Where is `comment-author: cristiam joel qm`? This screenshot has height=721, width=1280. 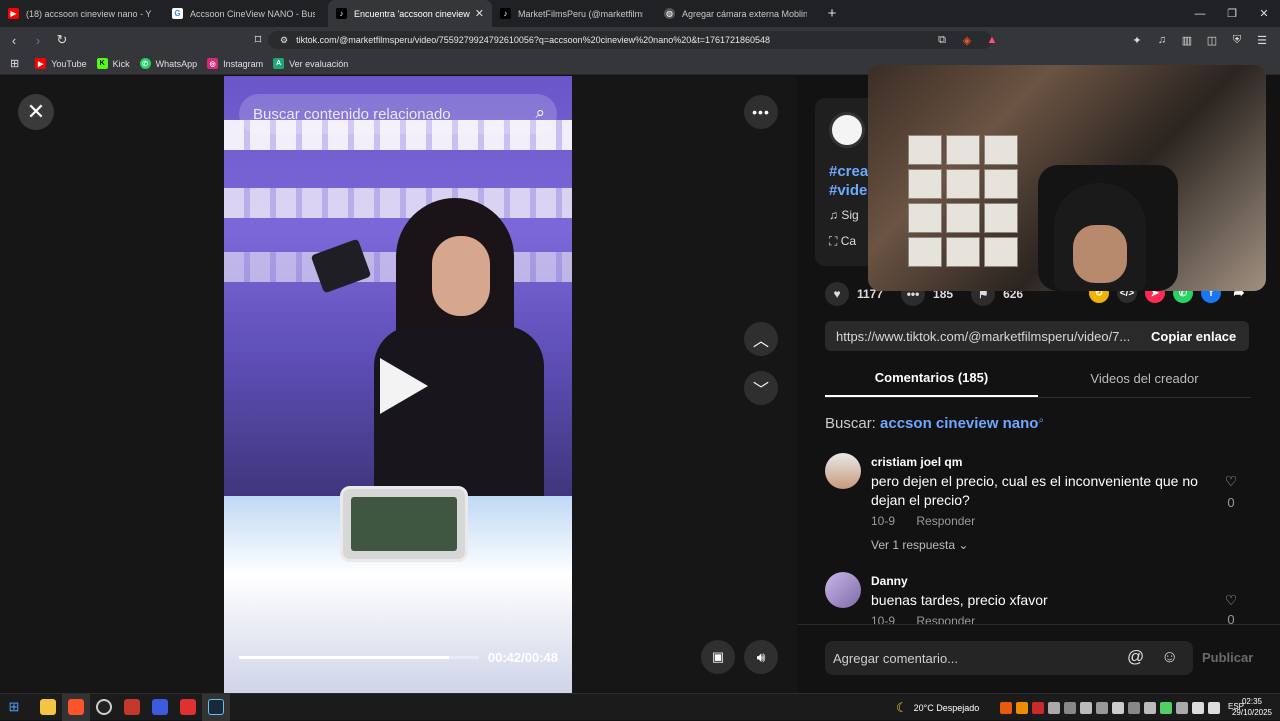 comment-author: cristiam joel qm is located at coordinates (916, 462).